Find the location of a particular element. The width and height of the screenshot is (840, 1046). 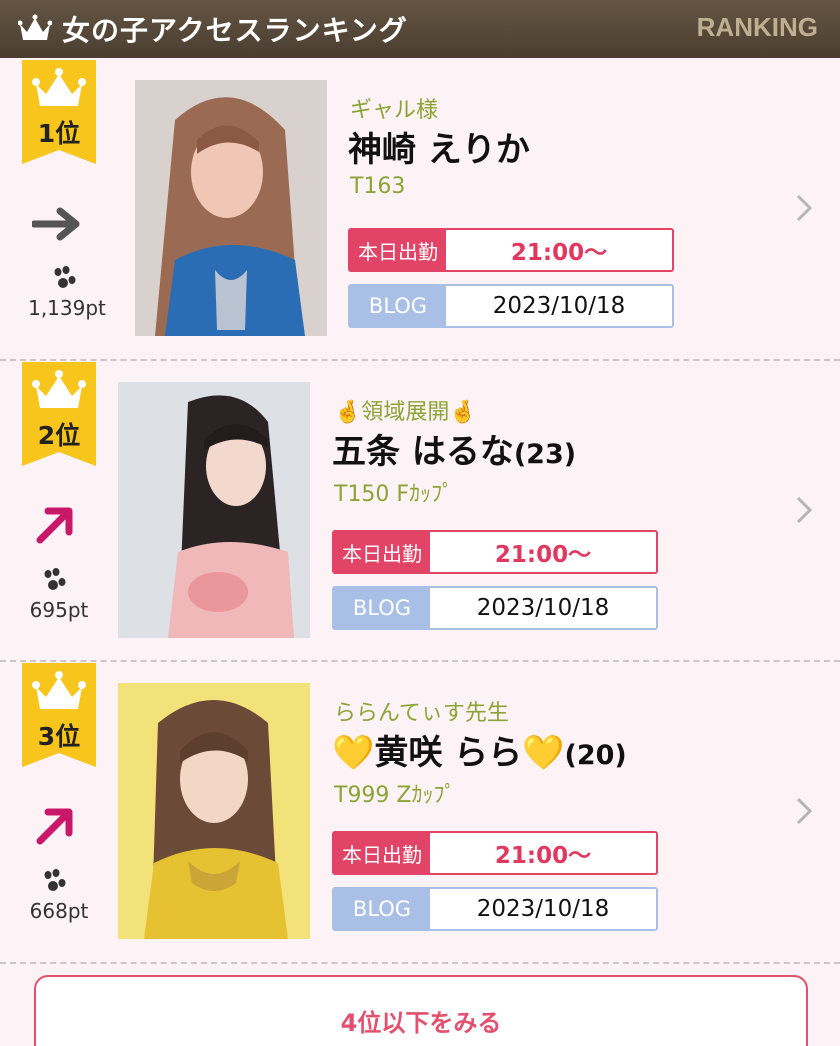

catchphrase: 🤞領域展開🤞 is located at coordinates (405, 412).